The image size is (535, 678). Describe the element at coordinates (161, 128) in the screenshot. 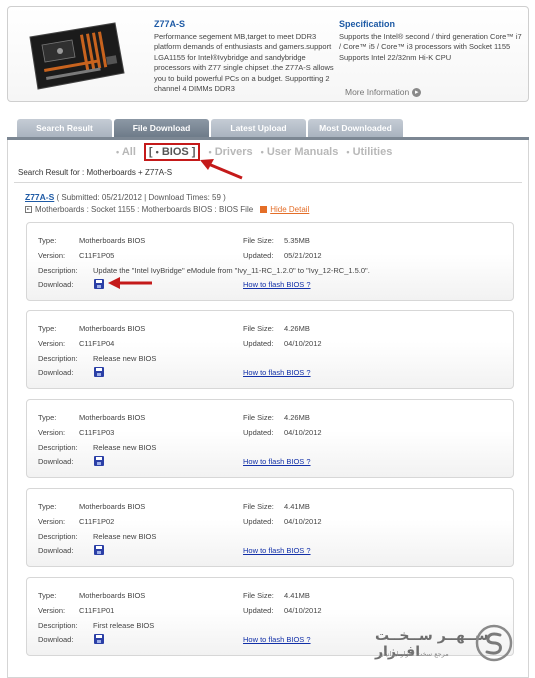

I see `tab-file-download: File Download` at that location.